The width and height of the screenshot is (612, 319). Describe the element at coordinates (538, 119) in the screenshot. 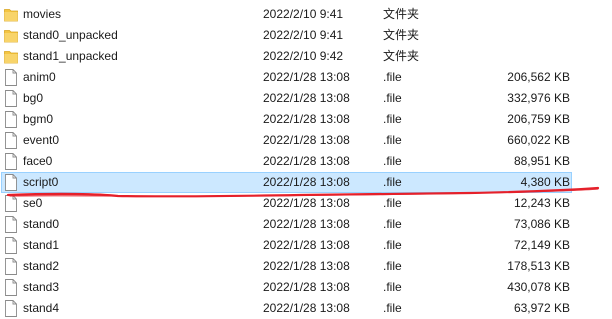

I see `file-size: 206,759 KB` at that location.